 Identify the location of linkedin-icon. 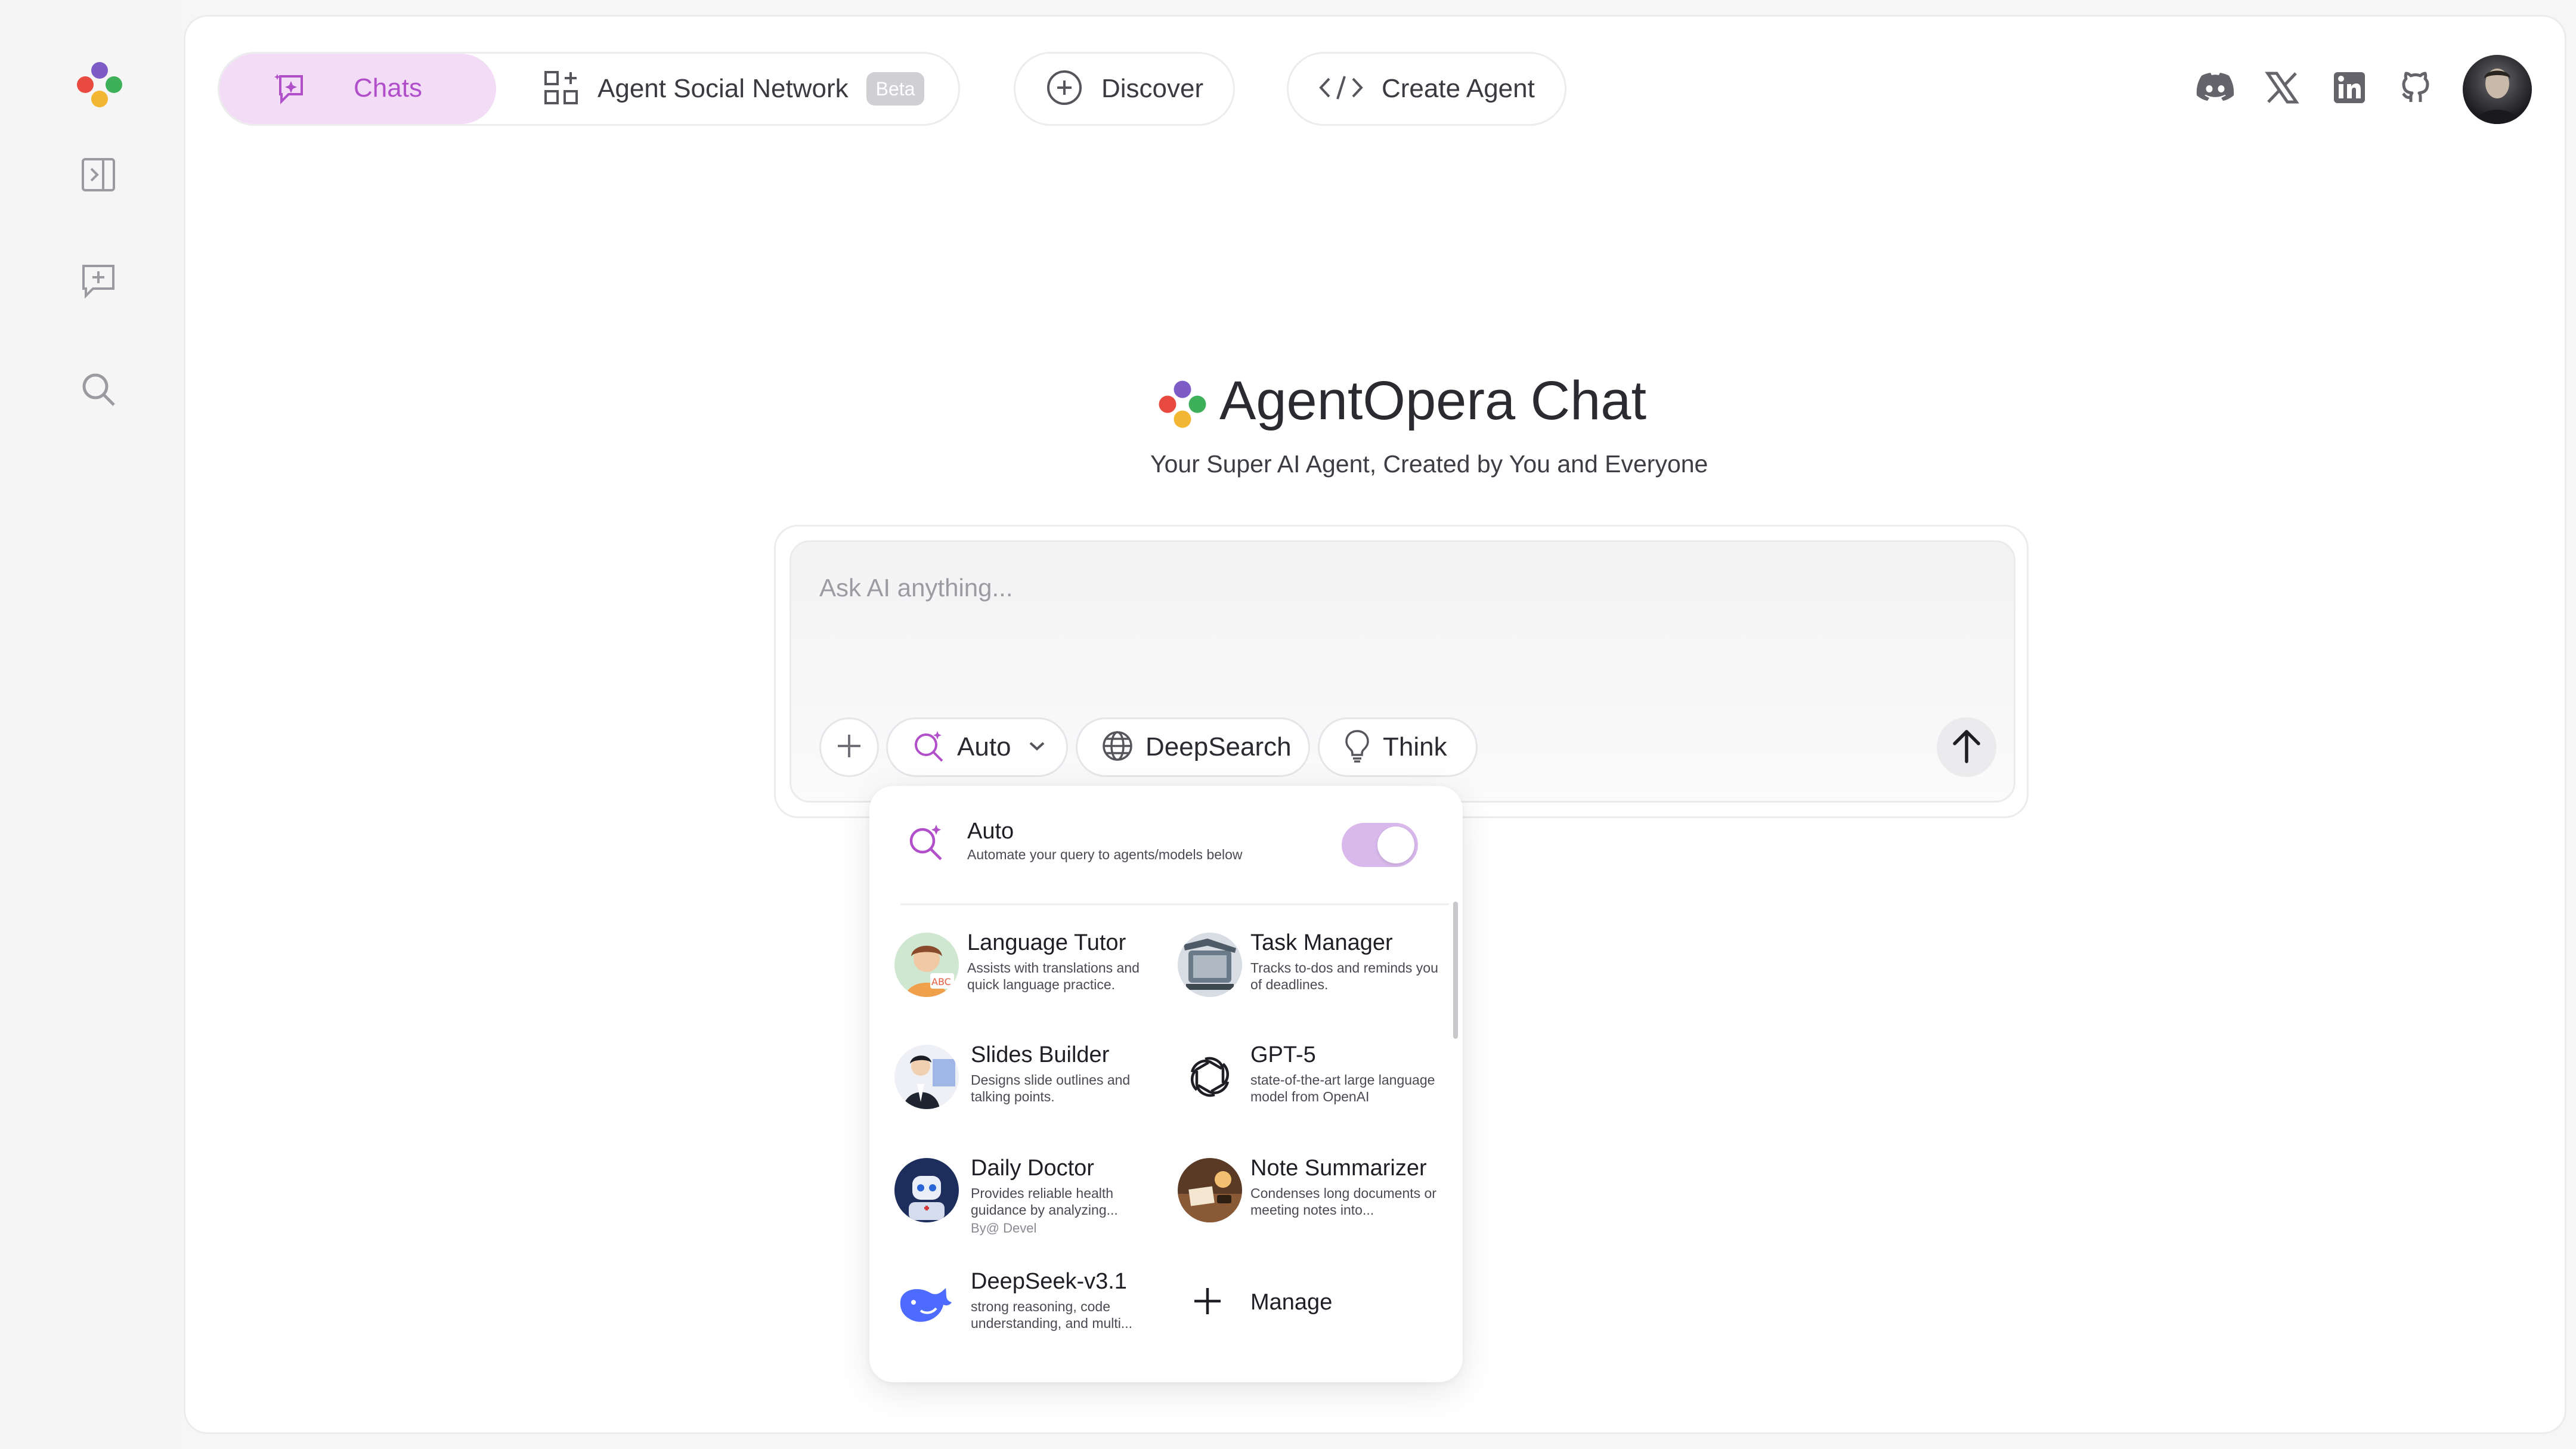
(2349, 88).